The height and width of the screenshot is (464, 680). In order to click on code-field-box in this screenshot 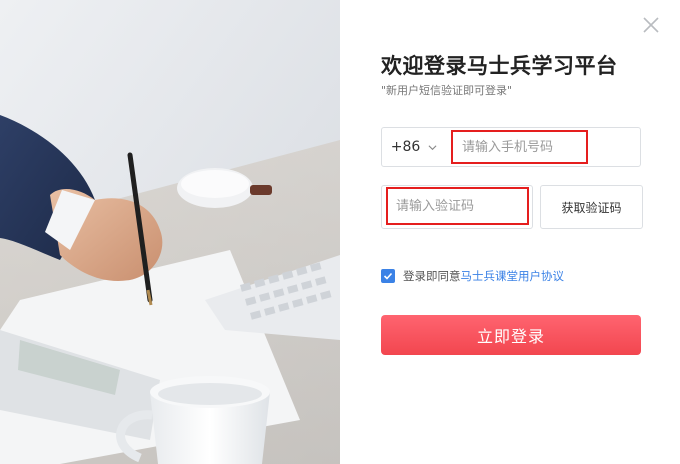, I will do `click(457, 207)`.